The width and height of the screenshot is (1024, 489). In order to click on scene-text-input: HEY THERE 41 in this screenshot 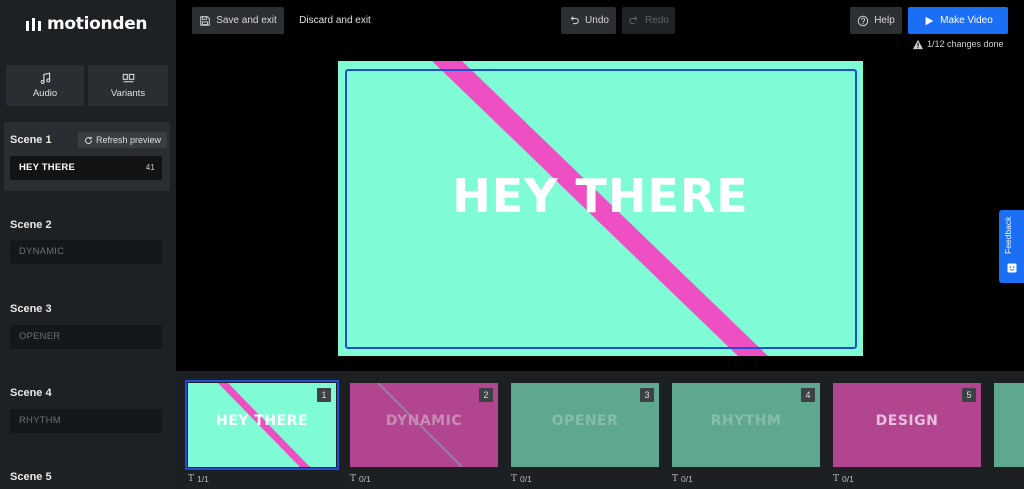, I will do `click(86, 168)`.